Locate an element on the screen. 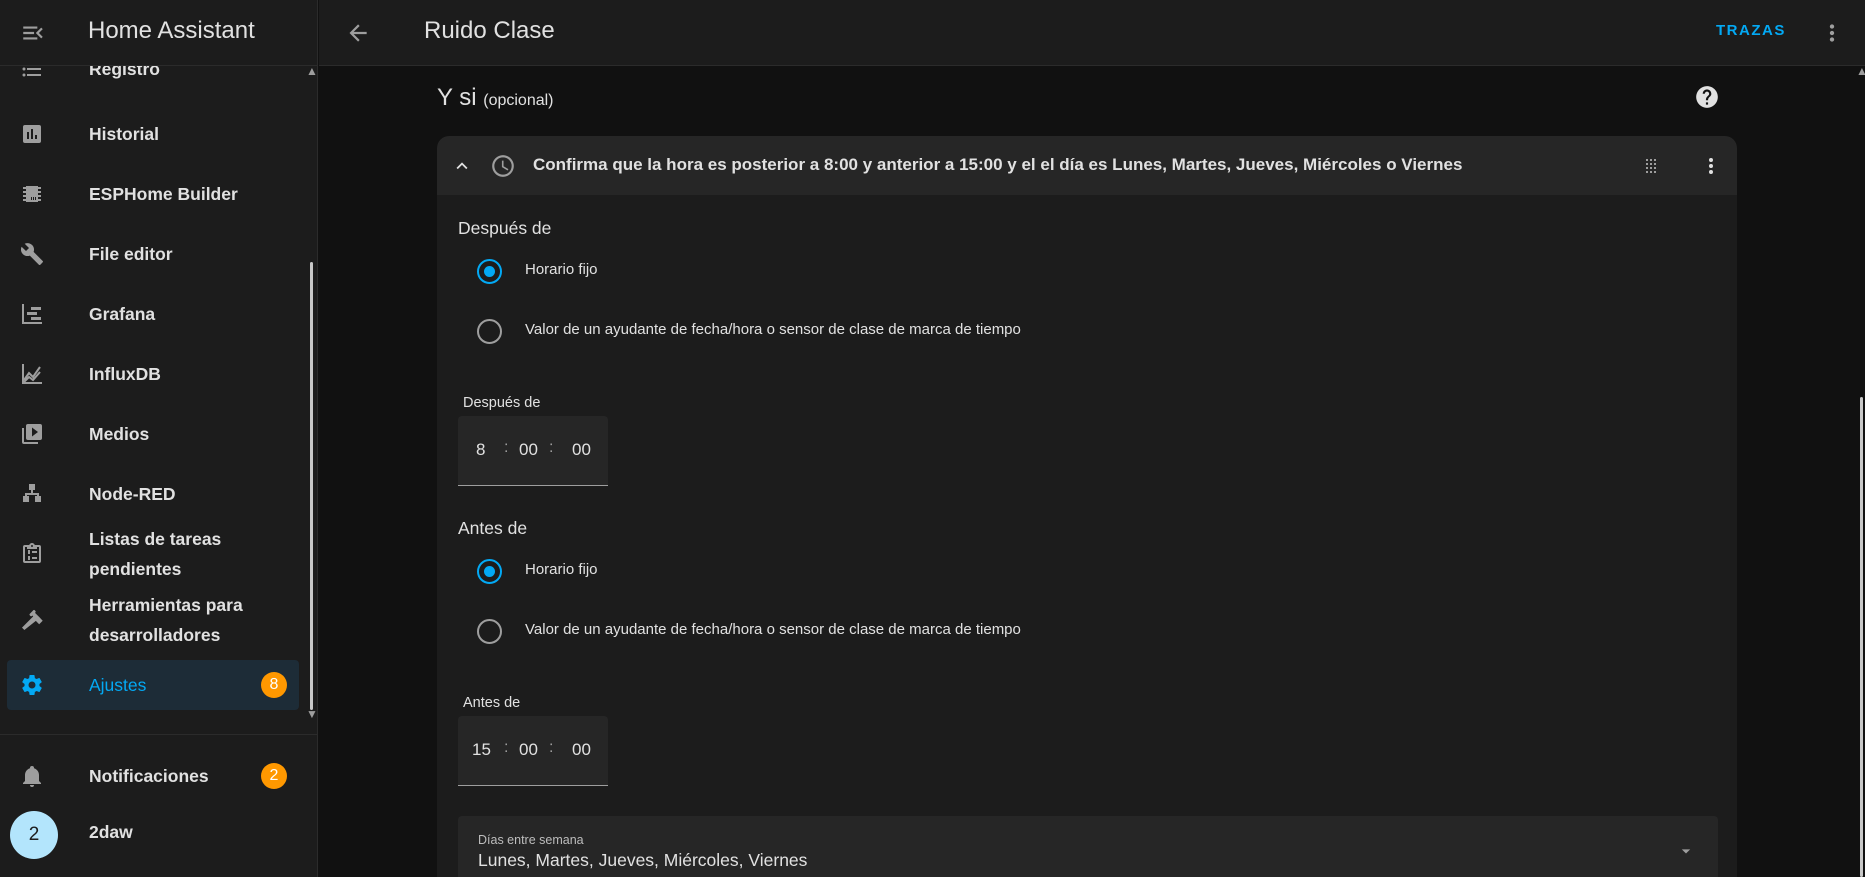 The height and width of the screenshot is (877, 1865). user-name: 2daw is located at coordinates (111, 832).